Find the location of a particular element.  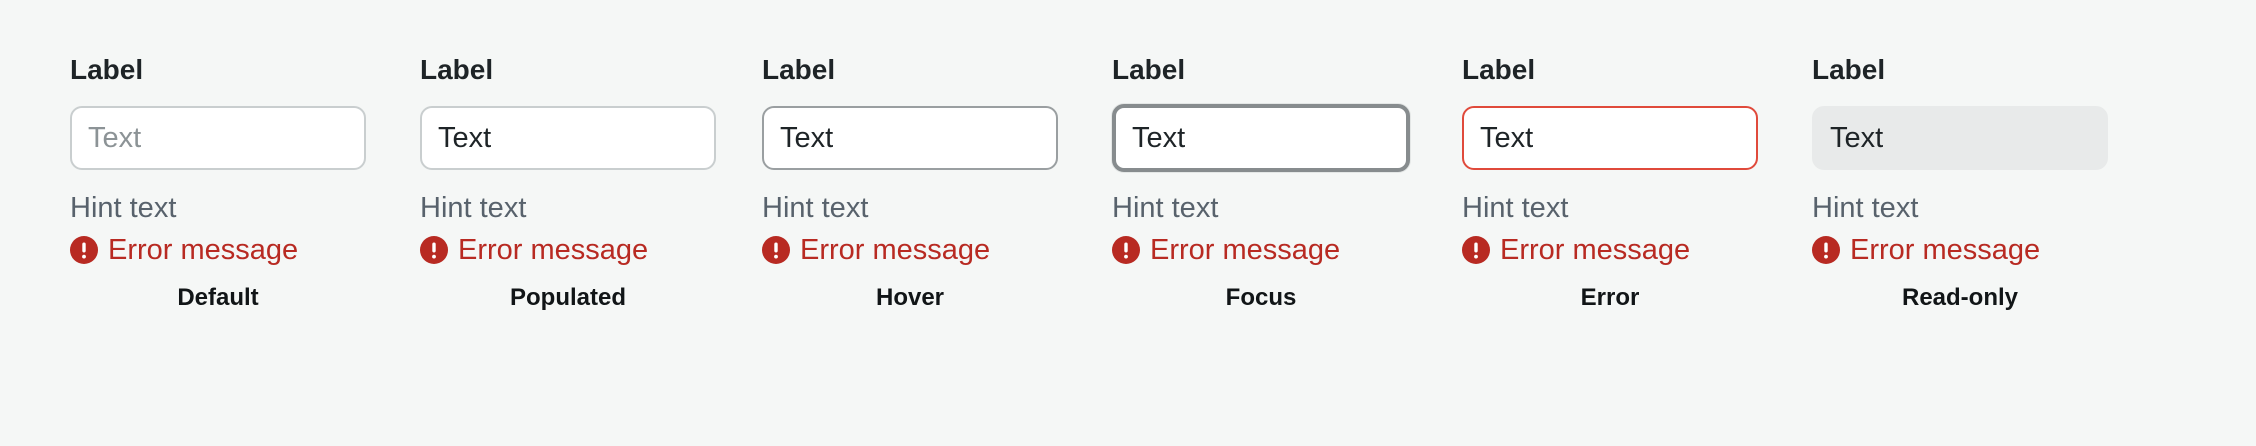

text-field-populated: Label Hint text Error message Populated is located at coordinates (568, 223).